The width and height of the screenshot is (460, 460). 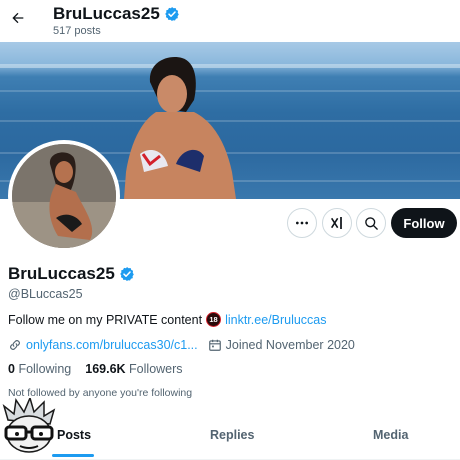 I want to click on profile-tabs: Posts Replies Media, so click(x=230, y=438).